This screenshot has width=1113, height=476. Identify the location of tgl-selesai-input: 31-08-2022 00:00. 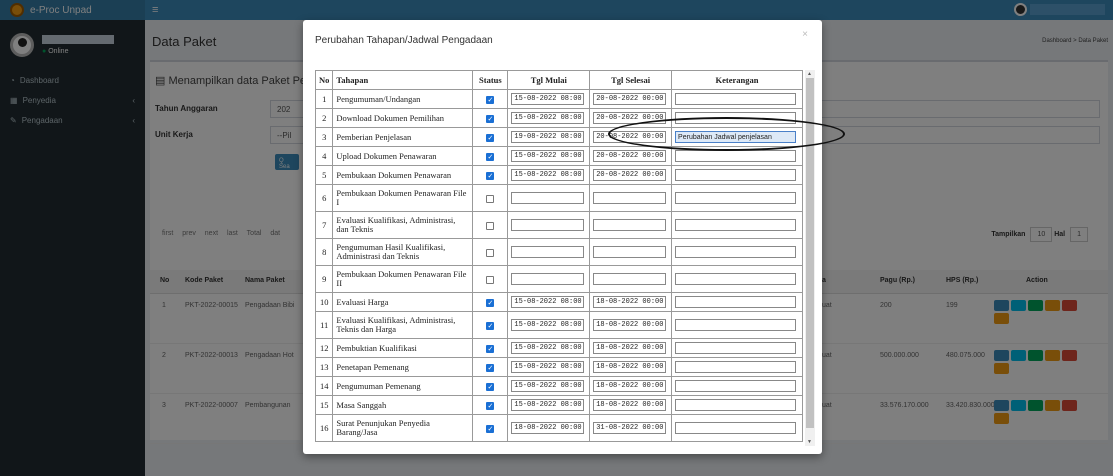
(630, 428).